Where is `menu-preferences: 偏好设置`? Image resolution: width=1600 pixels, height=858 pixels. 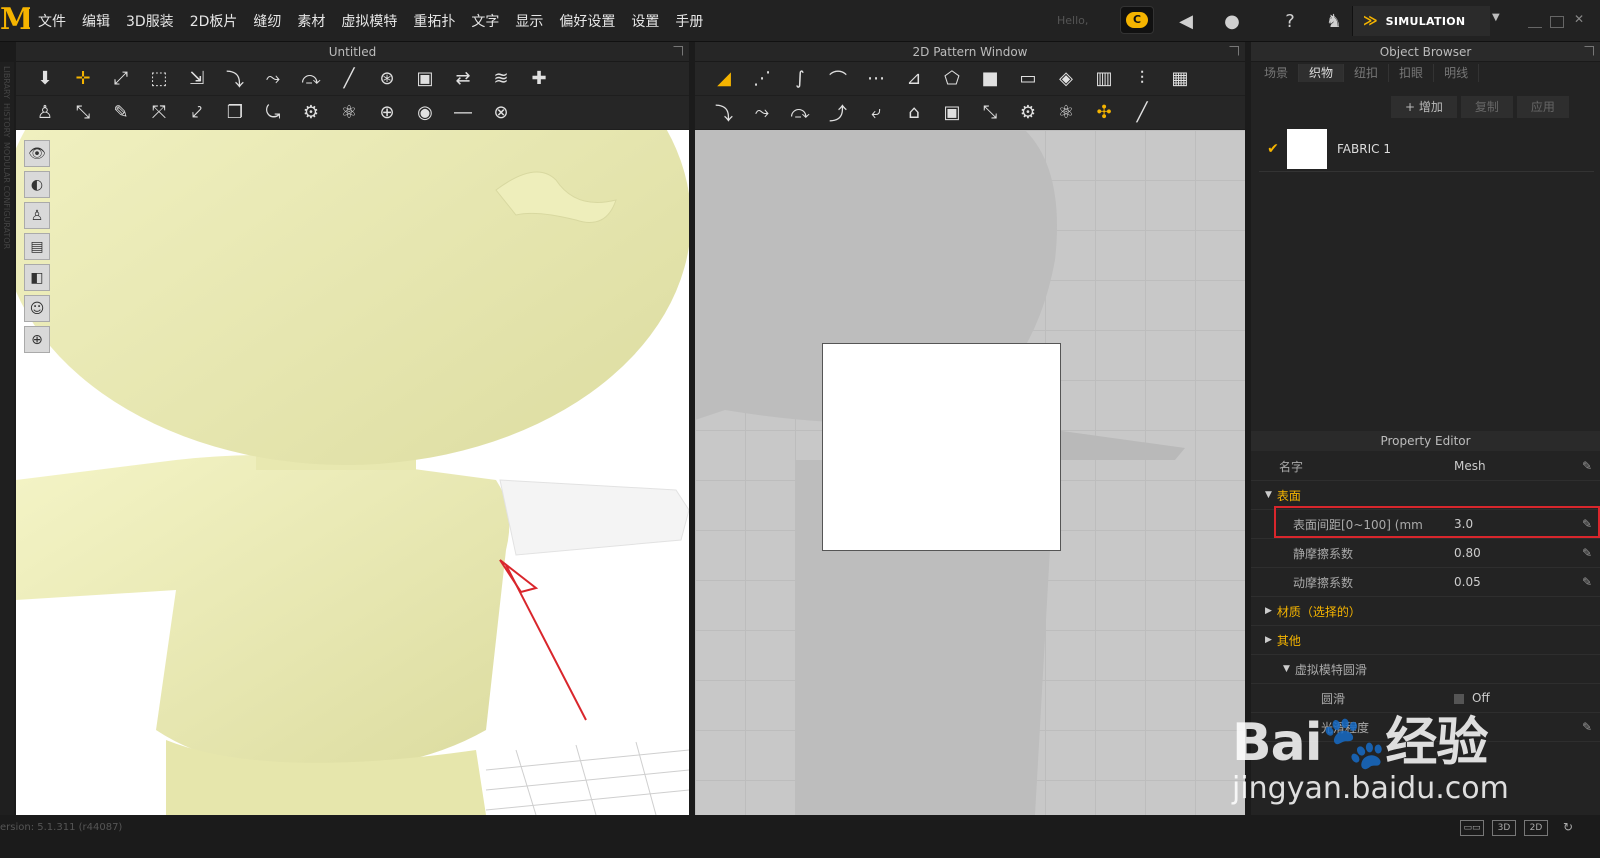
menu-preferences: 偏好设置 is located at coordinates (587, 21).